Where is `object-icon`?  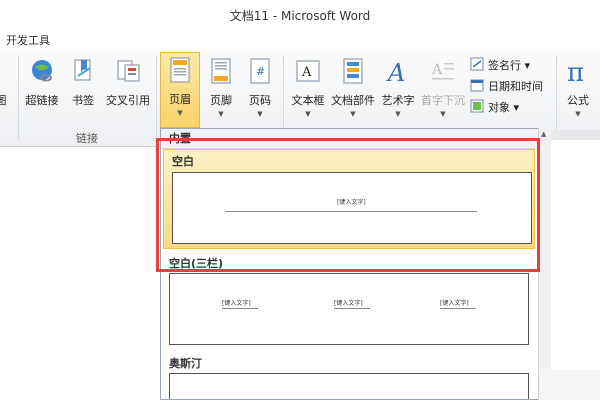
object-icon is located at coordinates (477, 106).